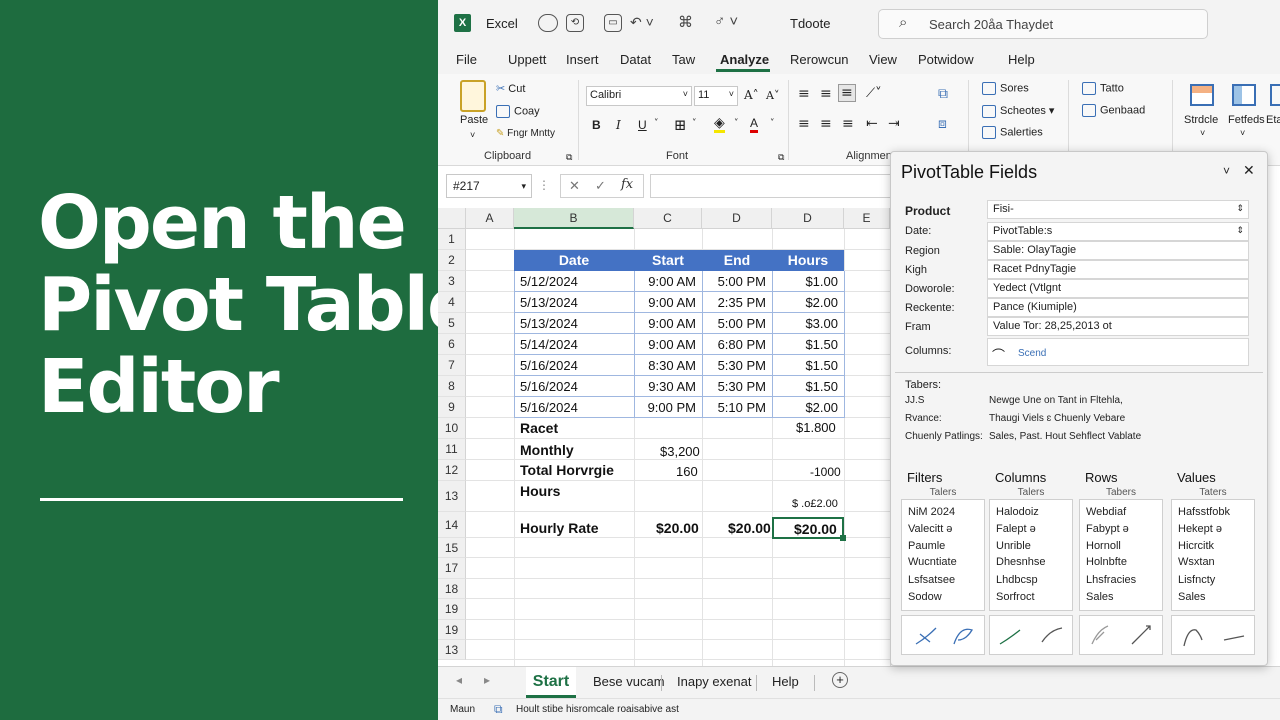 This screenshot has height=720, width=1280. Describe the element at coordinates (1118, 209) in the screenshot. I see `field-select-product: Fisi- ⇕` at that location.